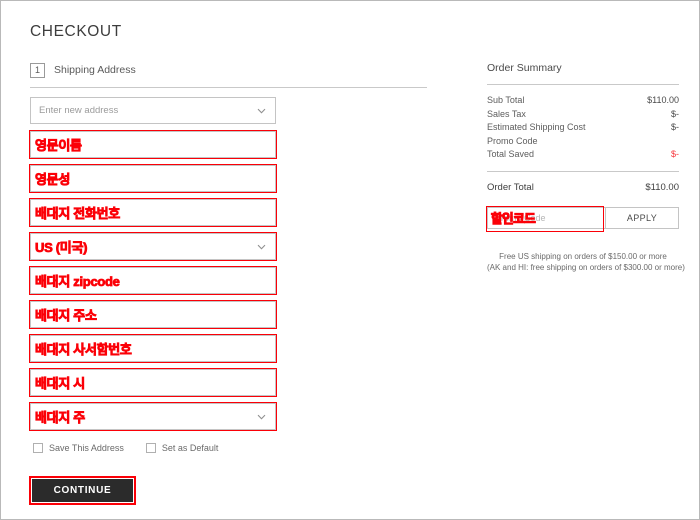 The image size is (700, 520). I want to click on field-zipcode: 배대지 zipcode, so click(153, 280).